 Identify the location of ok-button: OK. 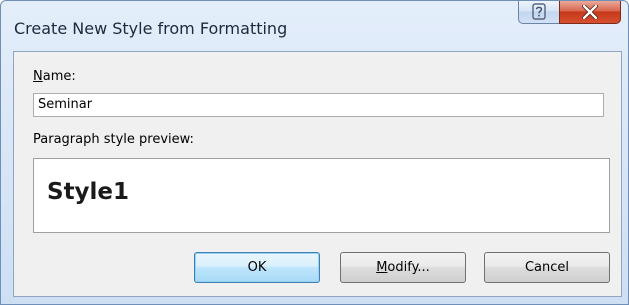
(257, 267).